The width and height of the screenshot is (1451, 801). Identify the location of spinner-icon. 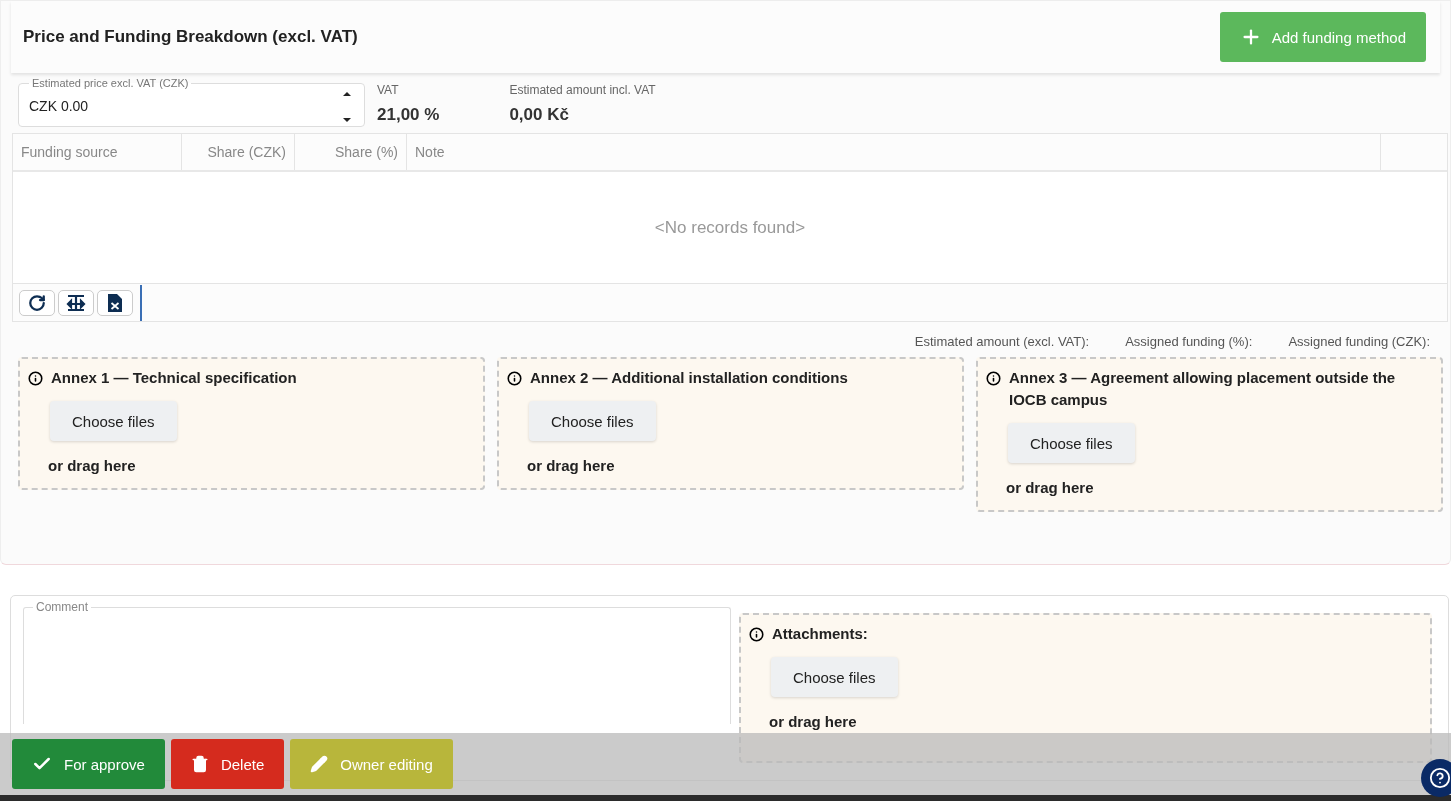
(347, 107).